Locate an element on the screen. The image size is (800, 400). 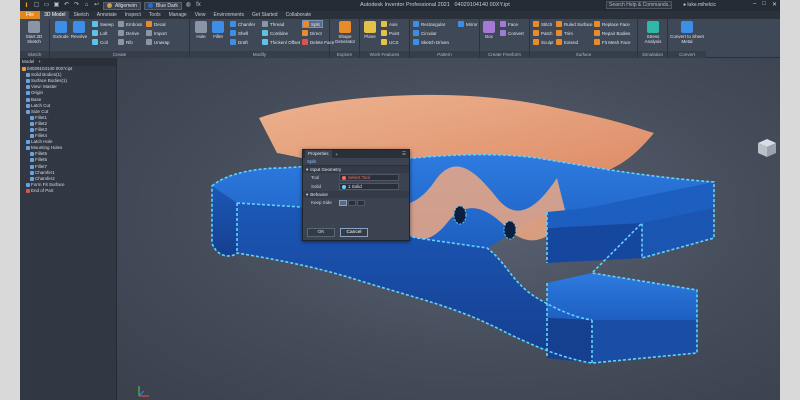
trim-button: Trim is located at coordinates (564, 33).